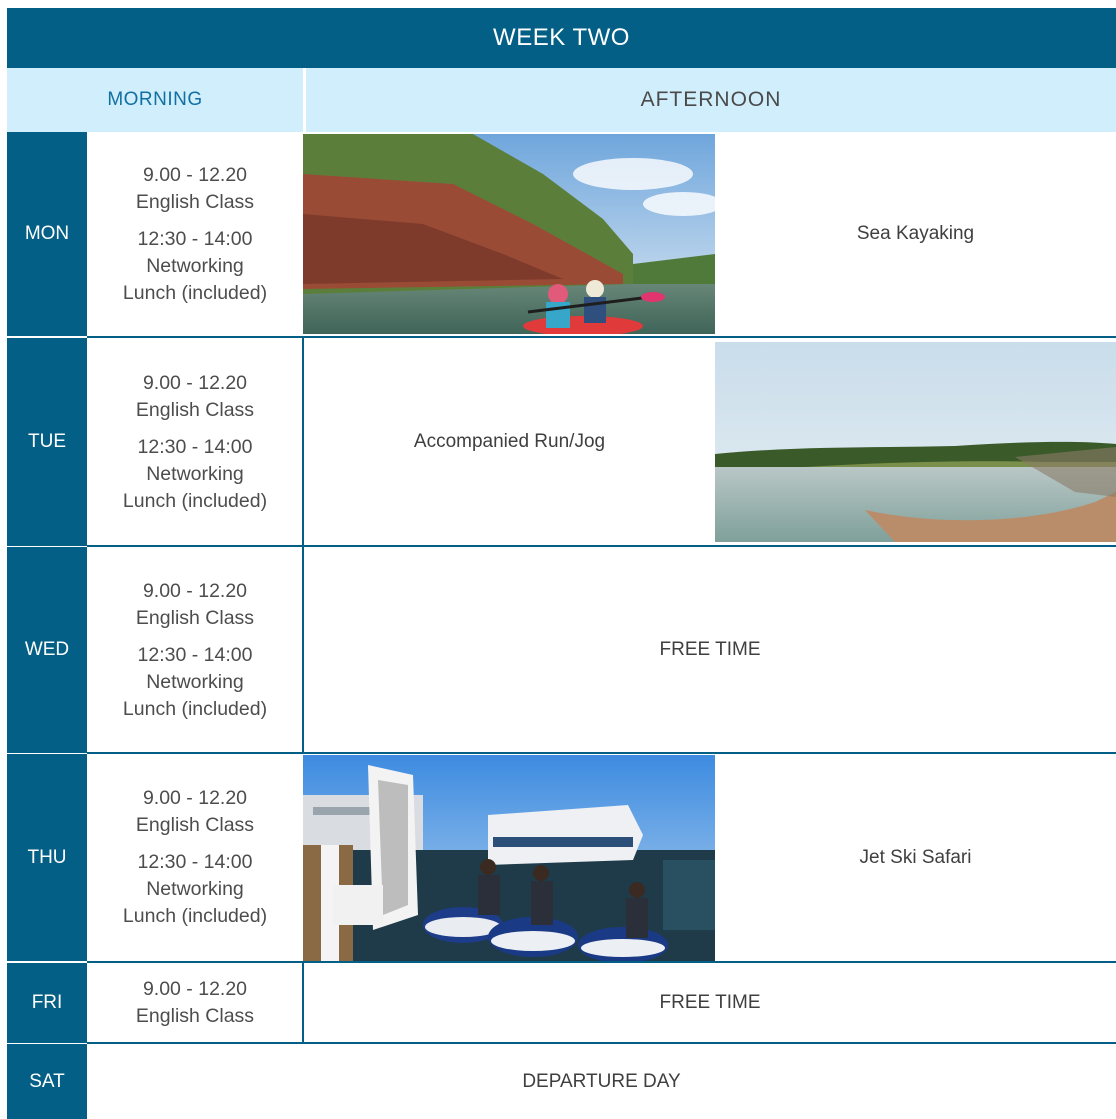  What do you see at coordinates (47, 234) in the screenshot?
I see `day-label-mon: MON` at bounding box center [47, 234].